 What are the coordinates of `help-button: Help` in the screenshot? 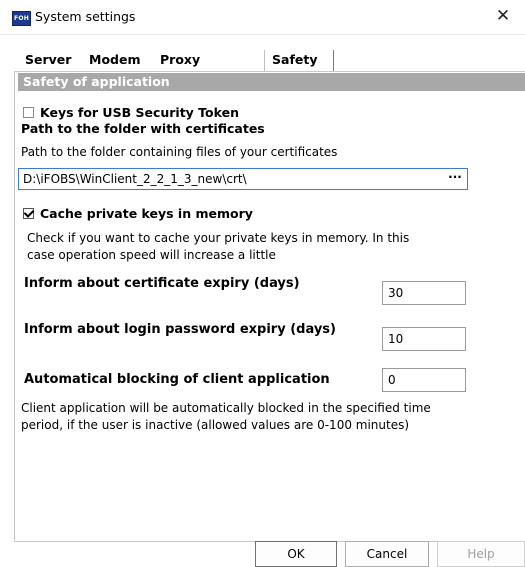 It's located at (481, 554).